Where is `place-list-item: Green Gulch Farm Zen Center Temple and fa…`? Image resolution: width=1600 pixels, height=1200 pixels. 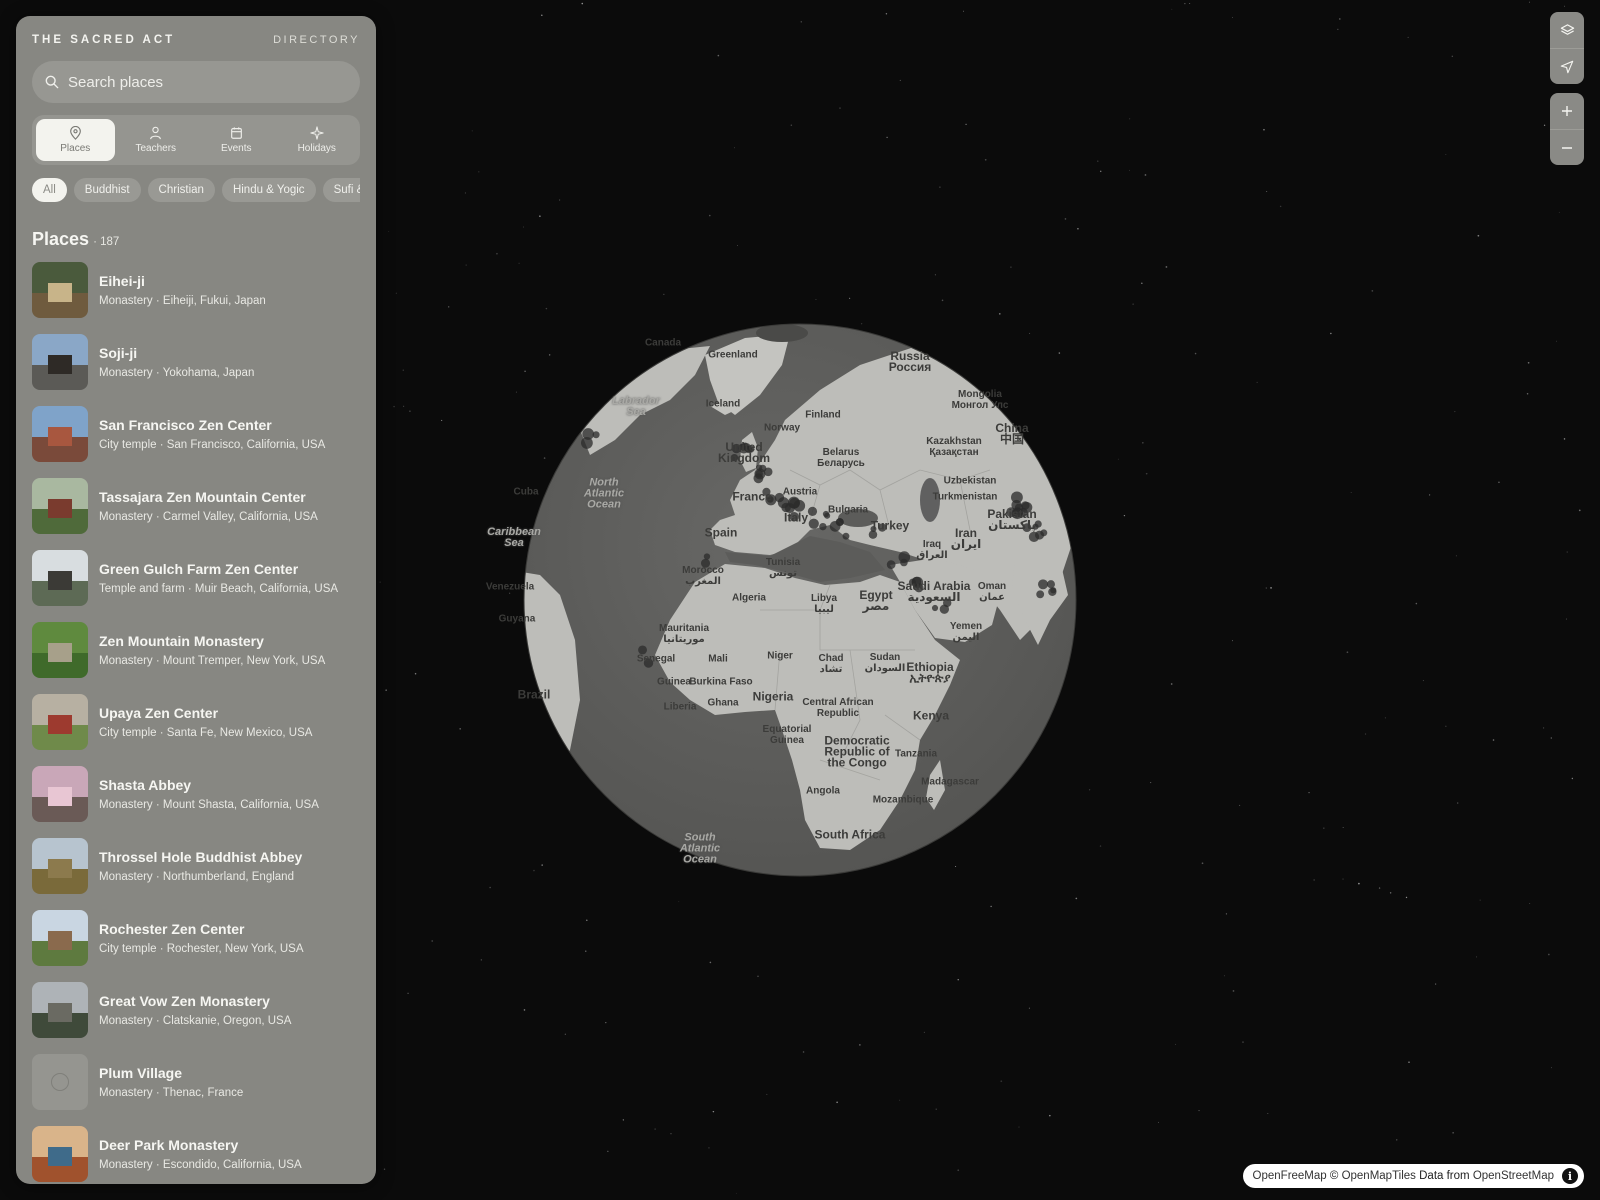
place-list-item: Green Gulch Farm Zen Center Temple and fa… is located at coordinates (199, 586).